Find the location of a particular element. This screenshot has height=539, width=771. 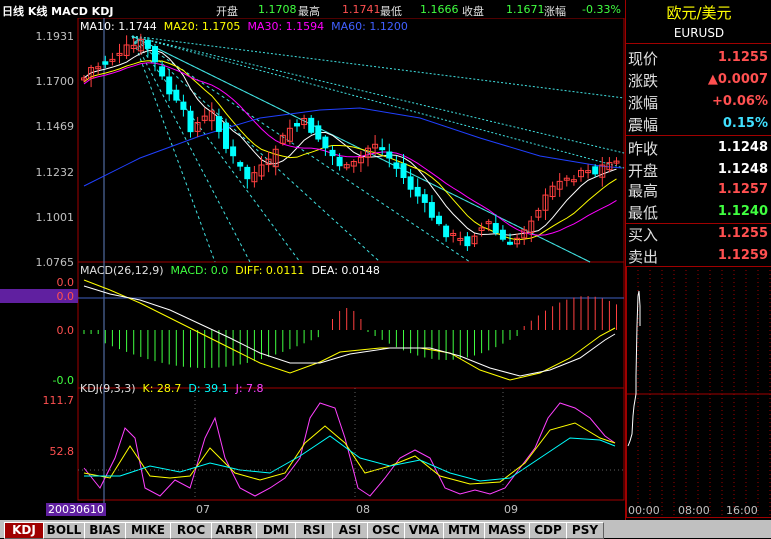

close-label: 收盘 is located at coordinates (473, 11).